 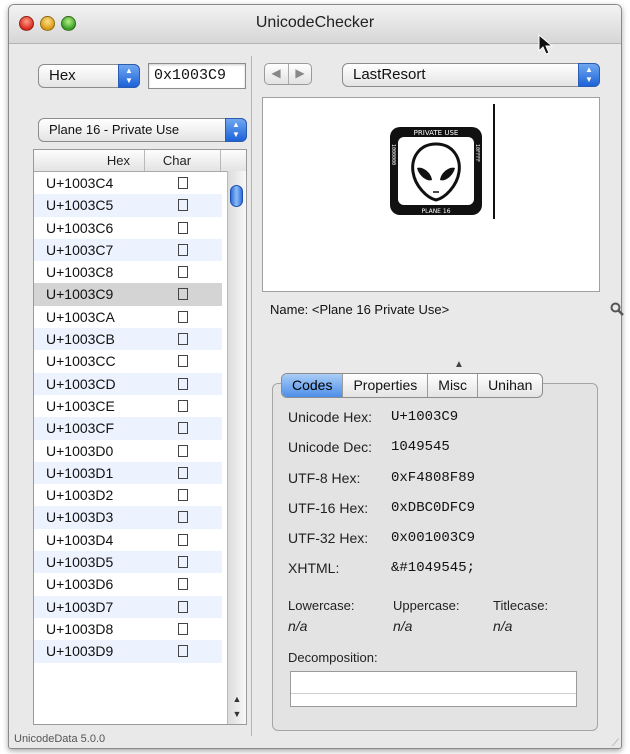 What do you see at coordinates (321, 605) in the screenshot?
I see `lowercase-label: Lowercase:` at bounding box center [321, 605].